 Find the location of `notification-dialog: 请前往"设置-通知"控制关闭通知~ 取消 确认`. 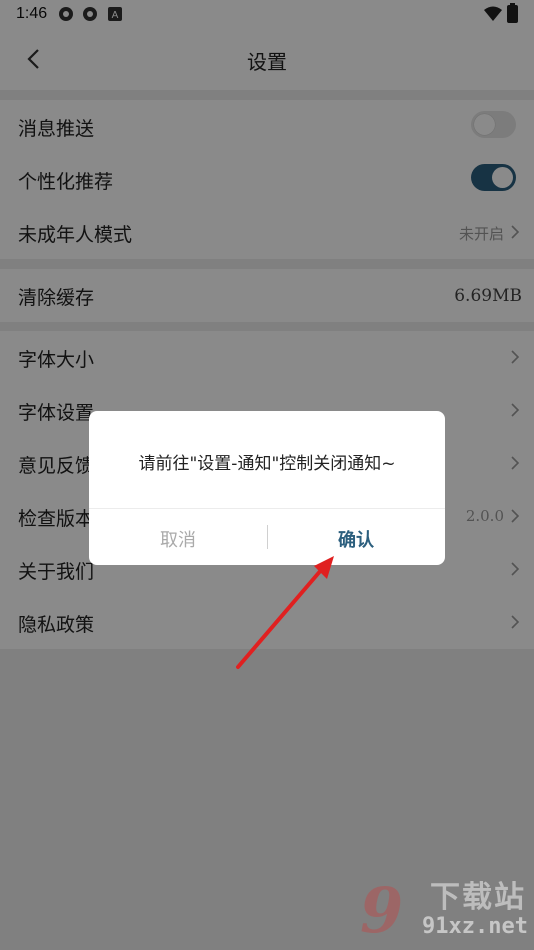

notification-dialog: 请前往"设置-通知"控制关闭通知~ 取消 确认 is located at coordinates (267, 488).